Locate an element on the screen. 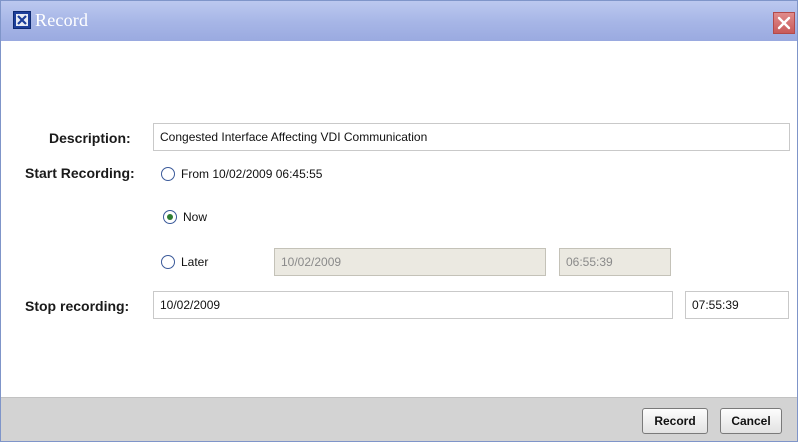  description-label: Description: is located at coordinates (90, 138).